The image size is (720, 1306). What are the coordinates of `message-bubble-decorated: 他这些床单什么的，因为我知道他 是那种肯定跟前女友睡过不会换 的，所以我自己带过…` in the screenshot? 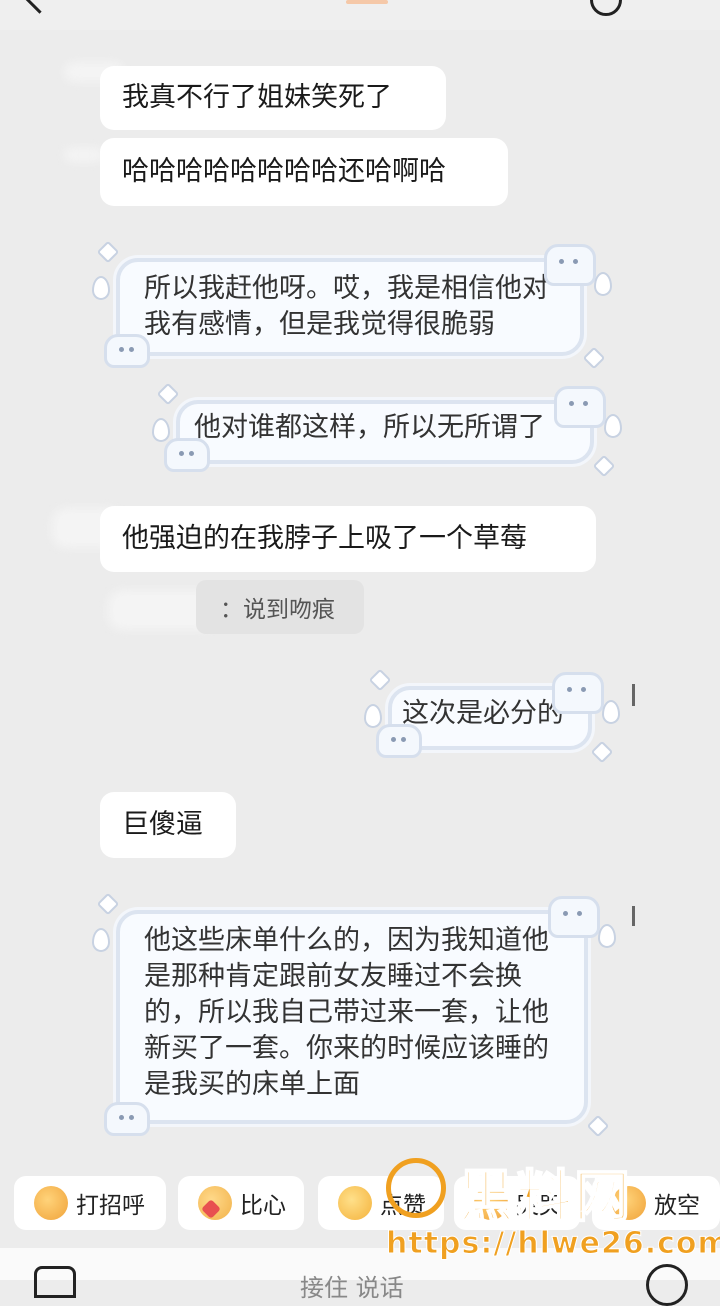 It's located at (354, 1015).